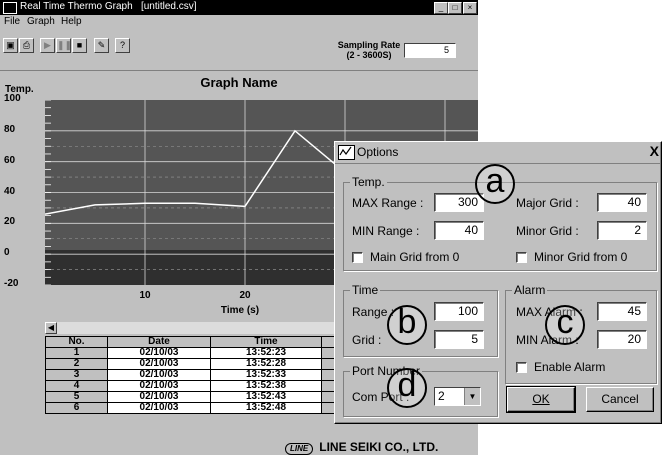  I want to click on table-cell: 4, so click(76, 386).